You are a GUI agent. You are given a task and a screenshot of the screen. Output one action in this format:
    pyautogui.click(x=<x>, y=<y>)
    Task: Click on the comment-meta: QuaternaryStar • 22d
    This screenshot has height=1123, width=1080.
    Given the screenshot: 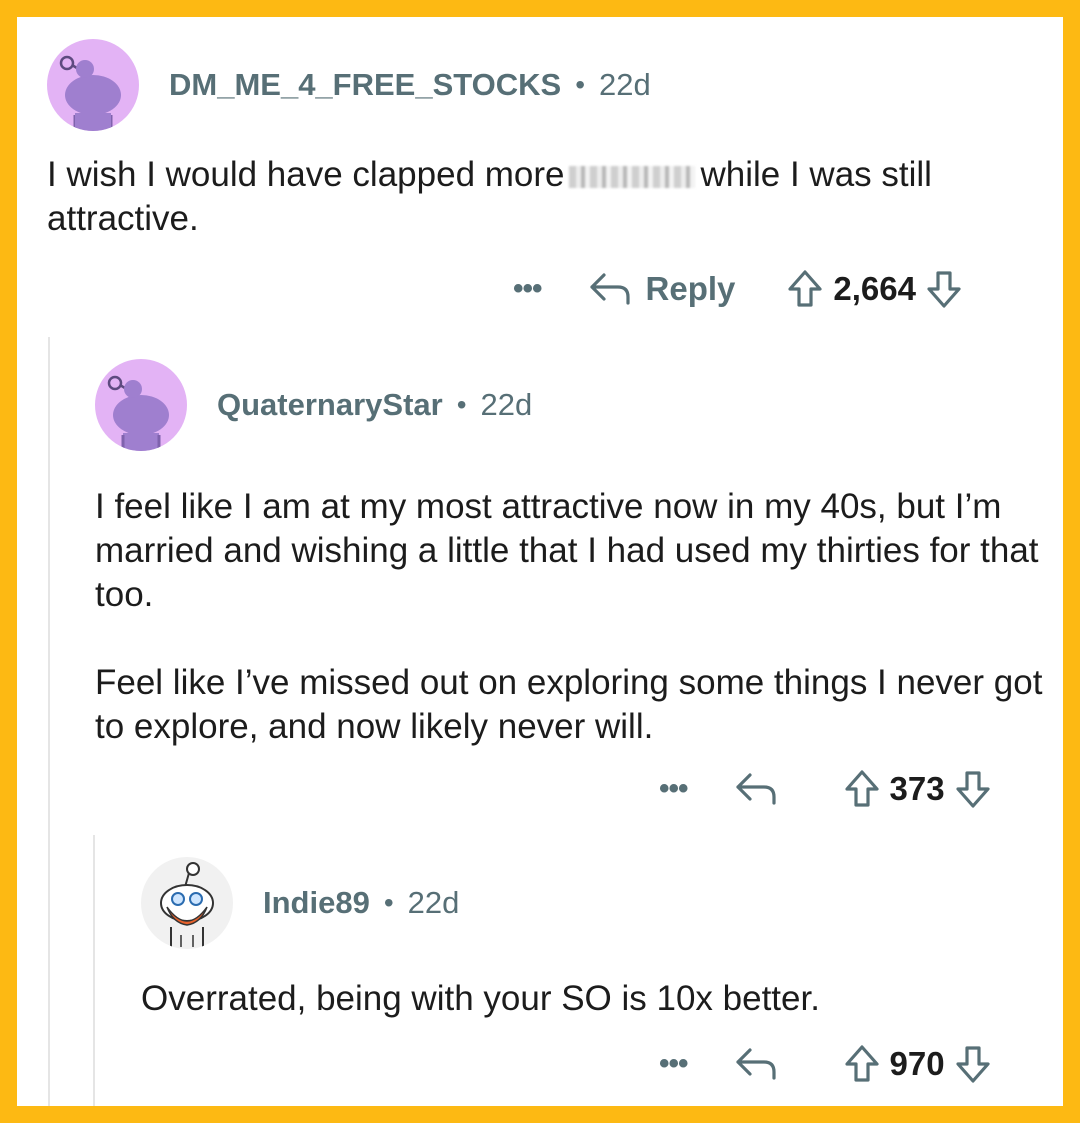 What is the action you would take?
    pyautogui.click(x=374, y=405)
    